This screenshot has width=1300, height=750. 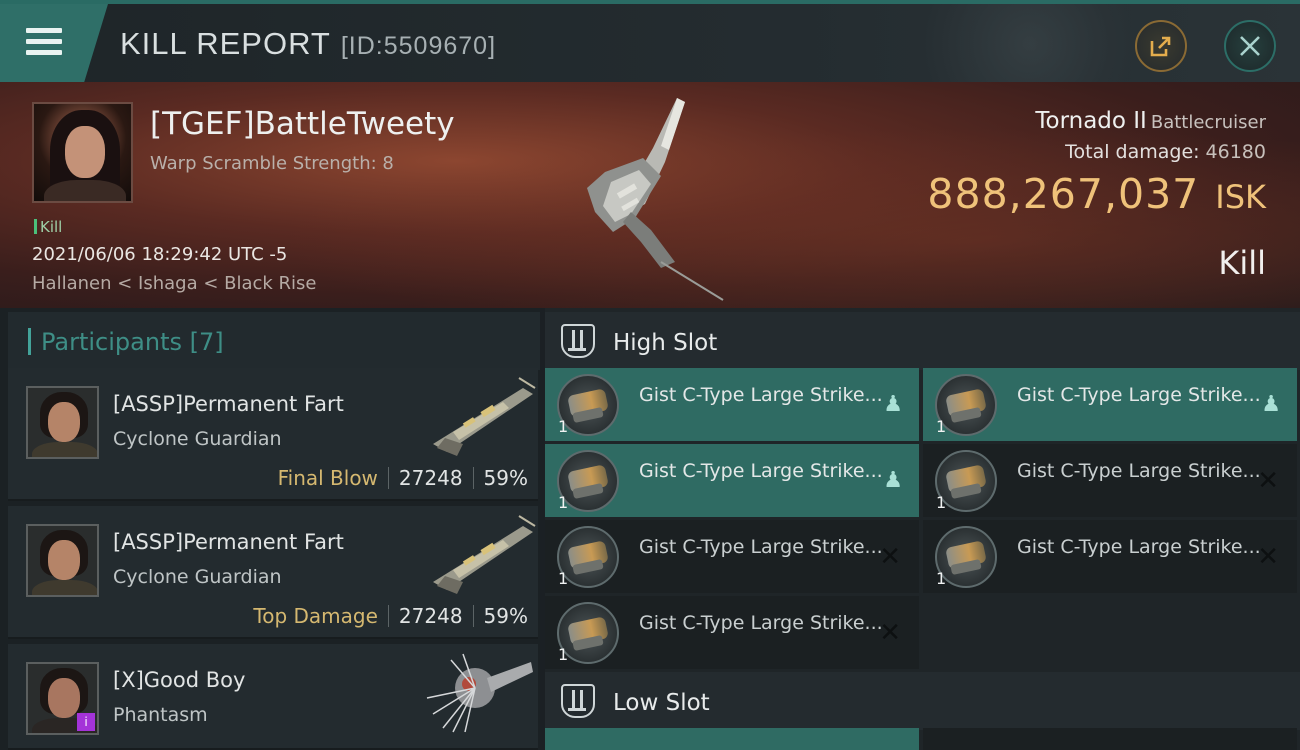 What do you see at coordinates (1242, 263) in the screenshot?
I see `result-label: Kill` at bounding box center [1242, 263].